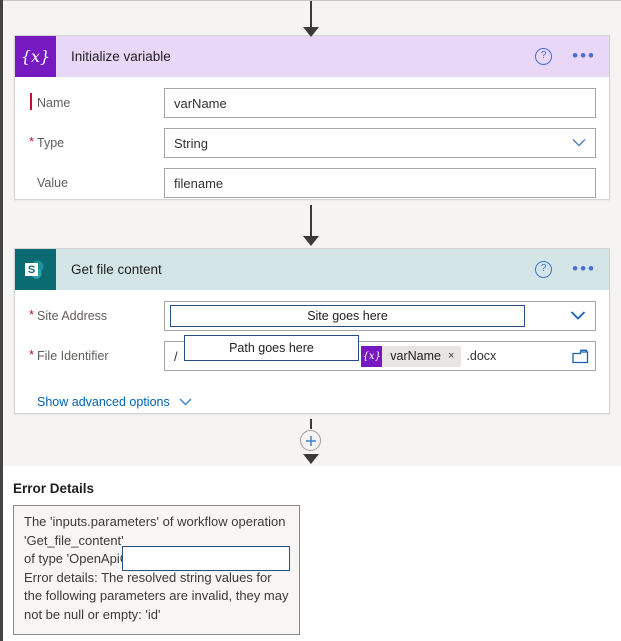 The width and height of the screenshot is (621, 641). I want to click on site-address-dropdown: Site goes here, so click(380, 316).